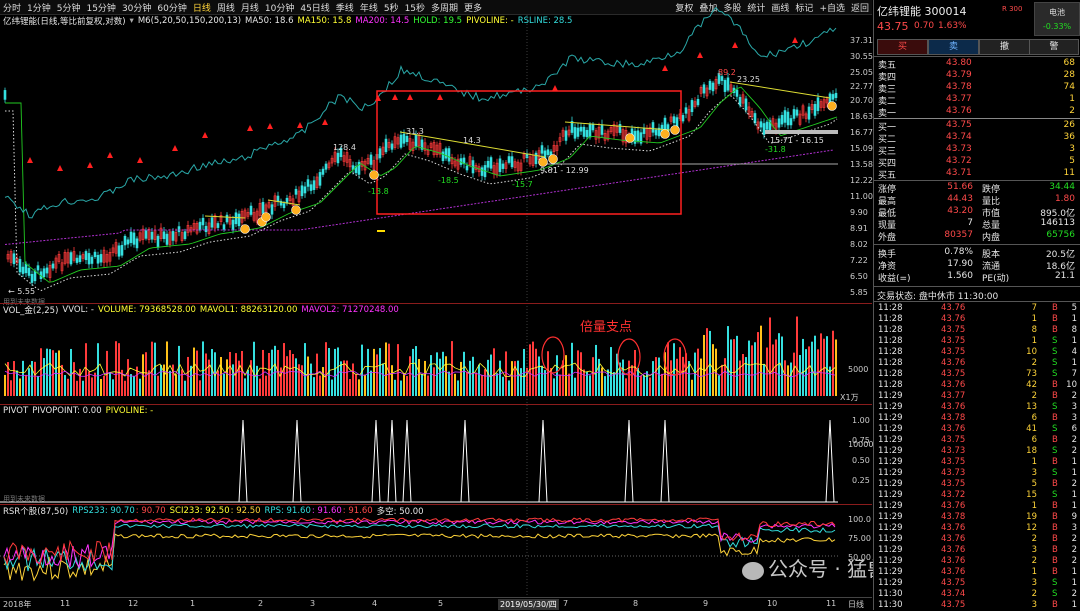  Describe the element at coordinates (859, 212) in the screenshot. I see `price-tick: 9.90` at that location.